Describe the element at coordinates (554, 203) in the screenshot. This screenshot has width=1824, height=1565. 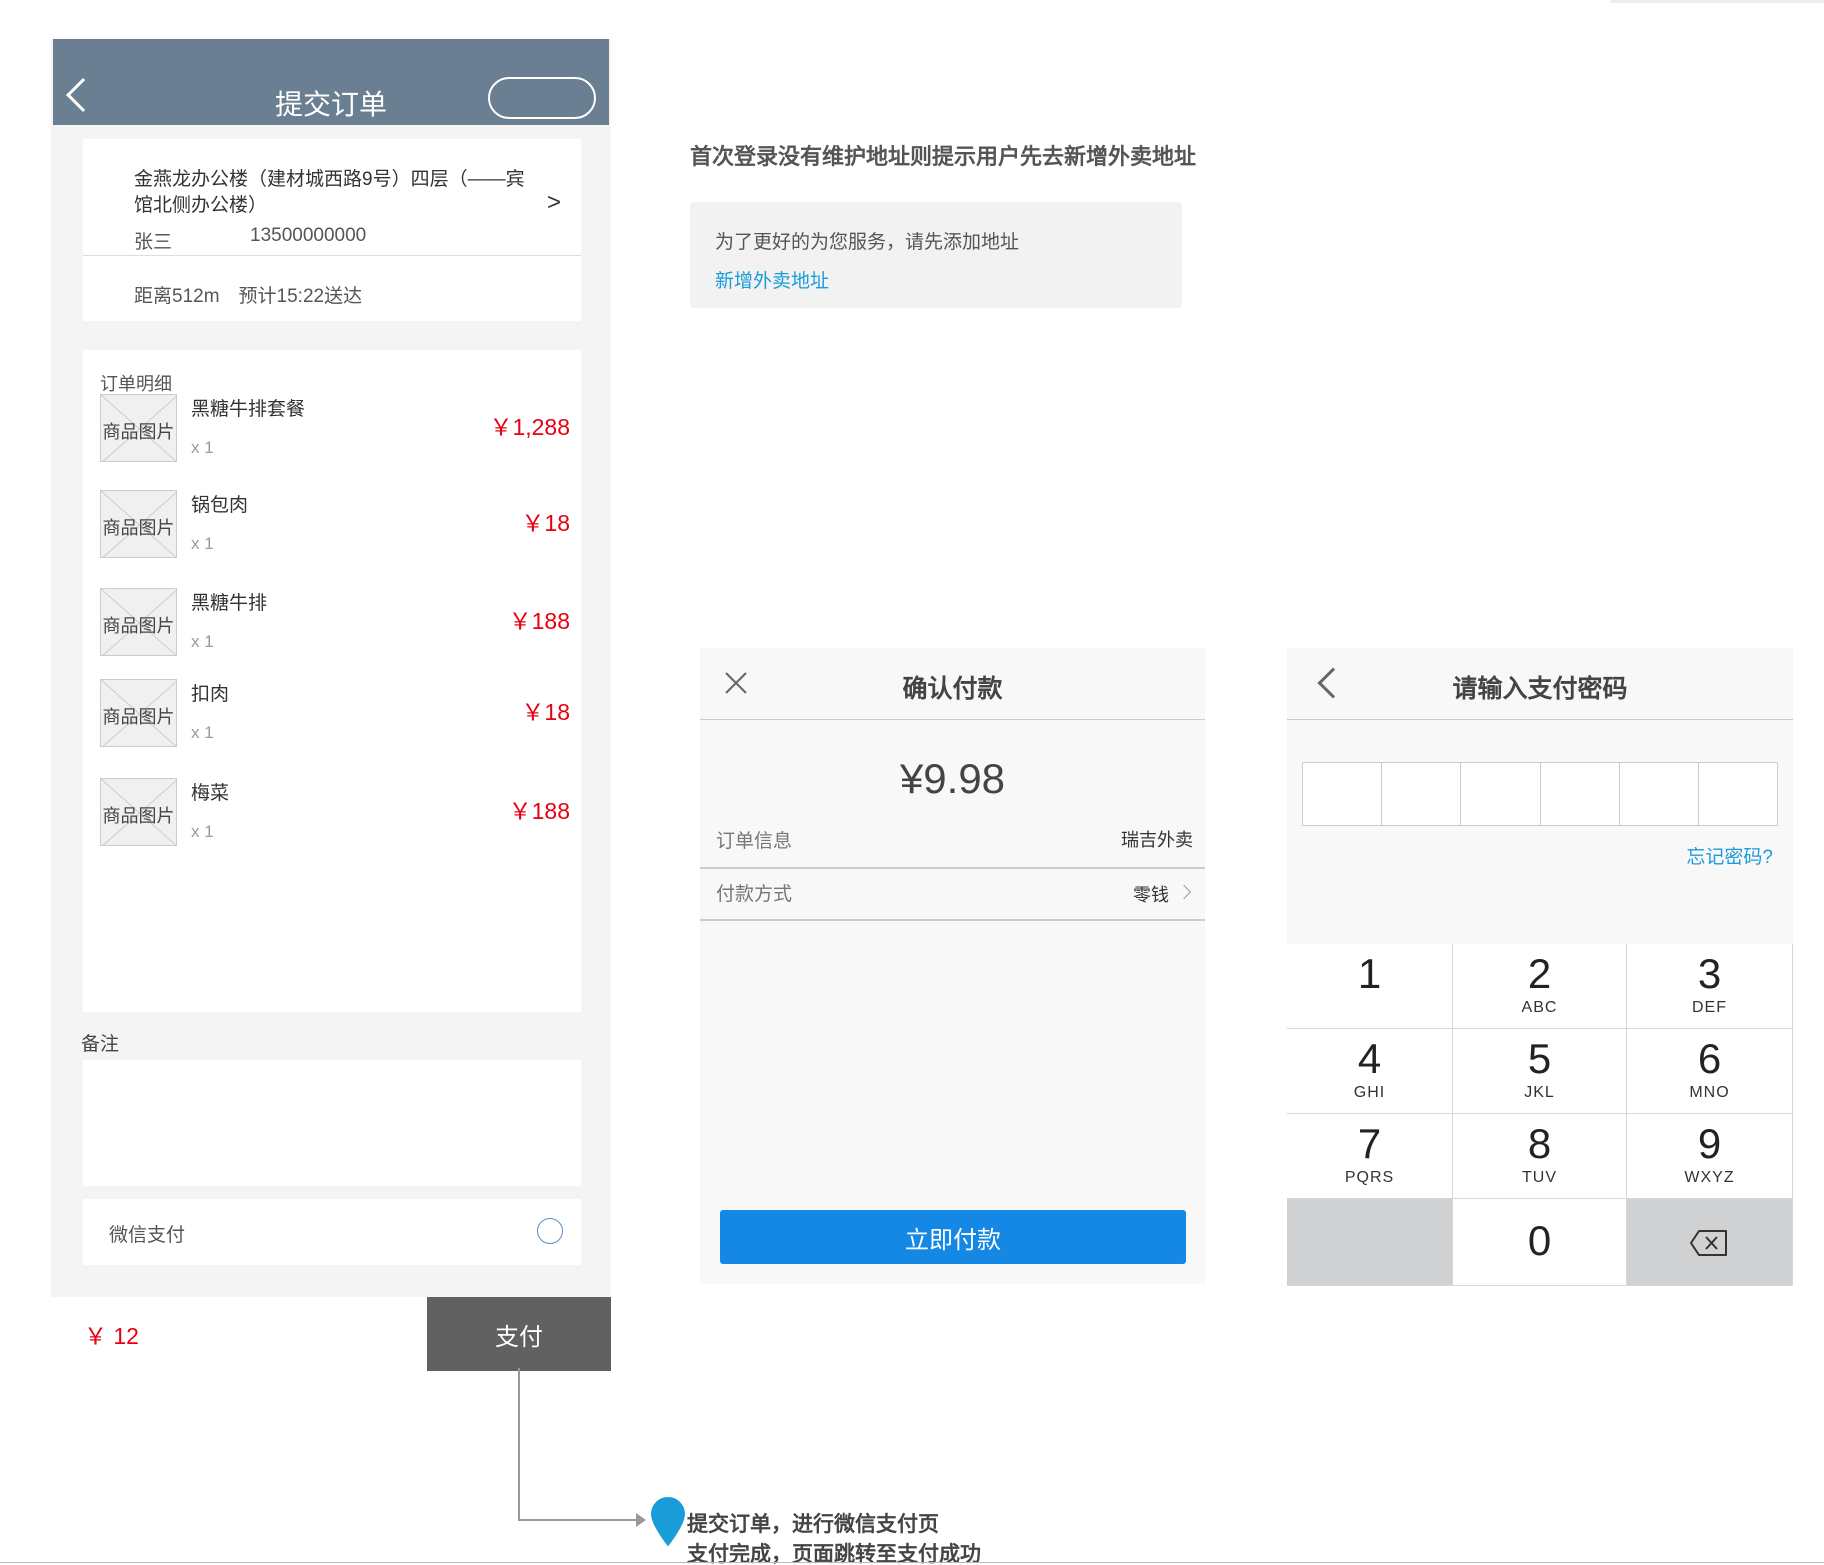
I see `chevron-right-icon: >` at that location.